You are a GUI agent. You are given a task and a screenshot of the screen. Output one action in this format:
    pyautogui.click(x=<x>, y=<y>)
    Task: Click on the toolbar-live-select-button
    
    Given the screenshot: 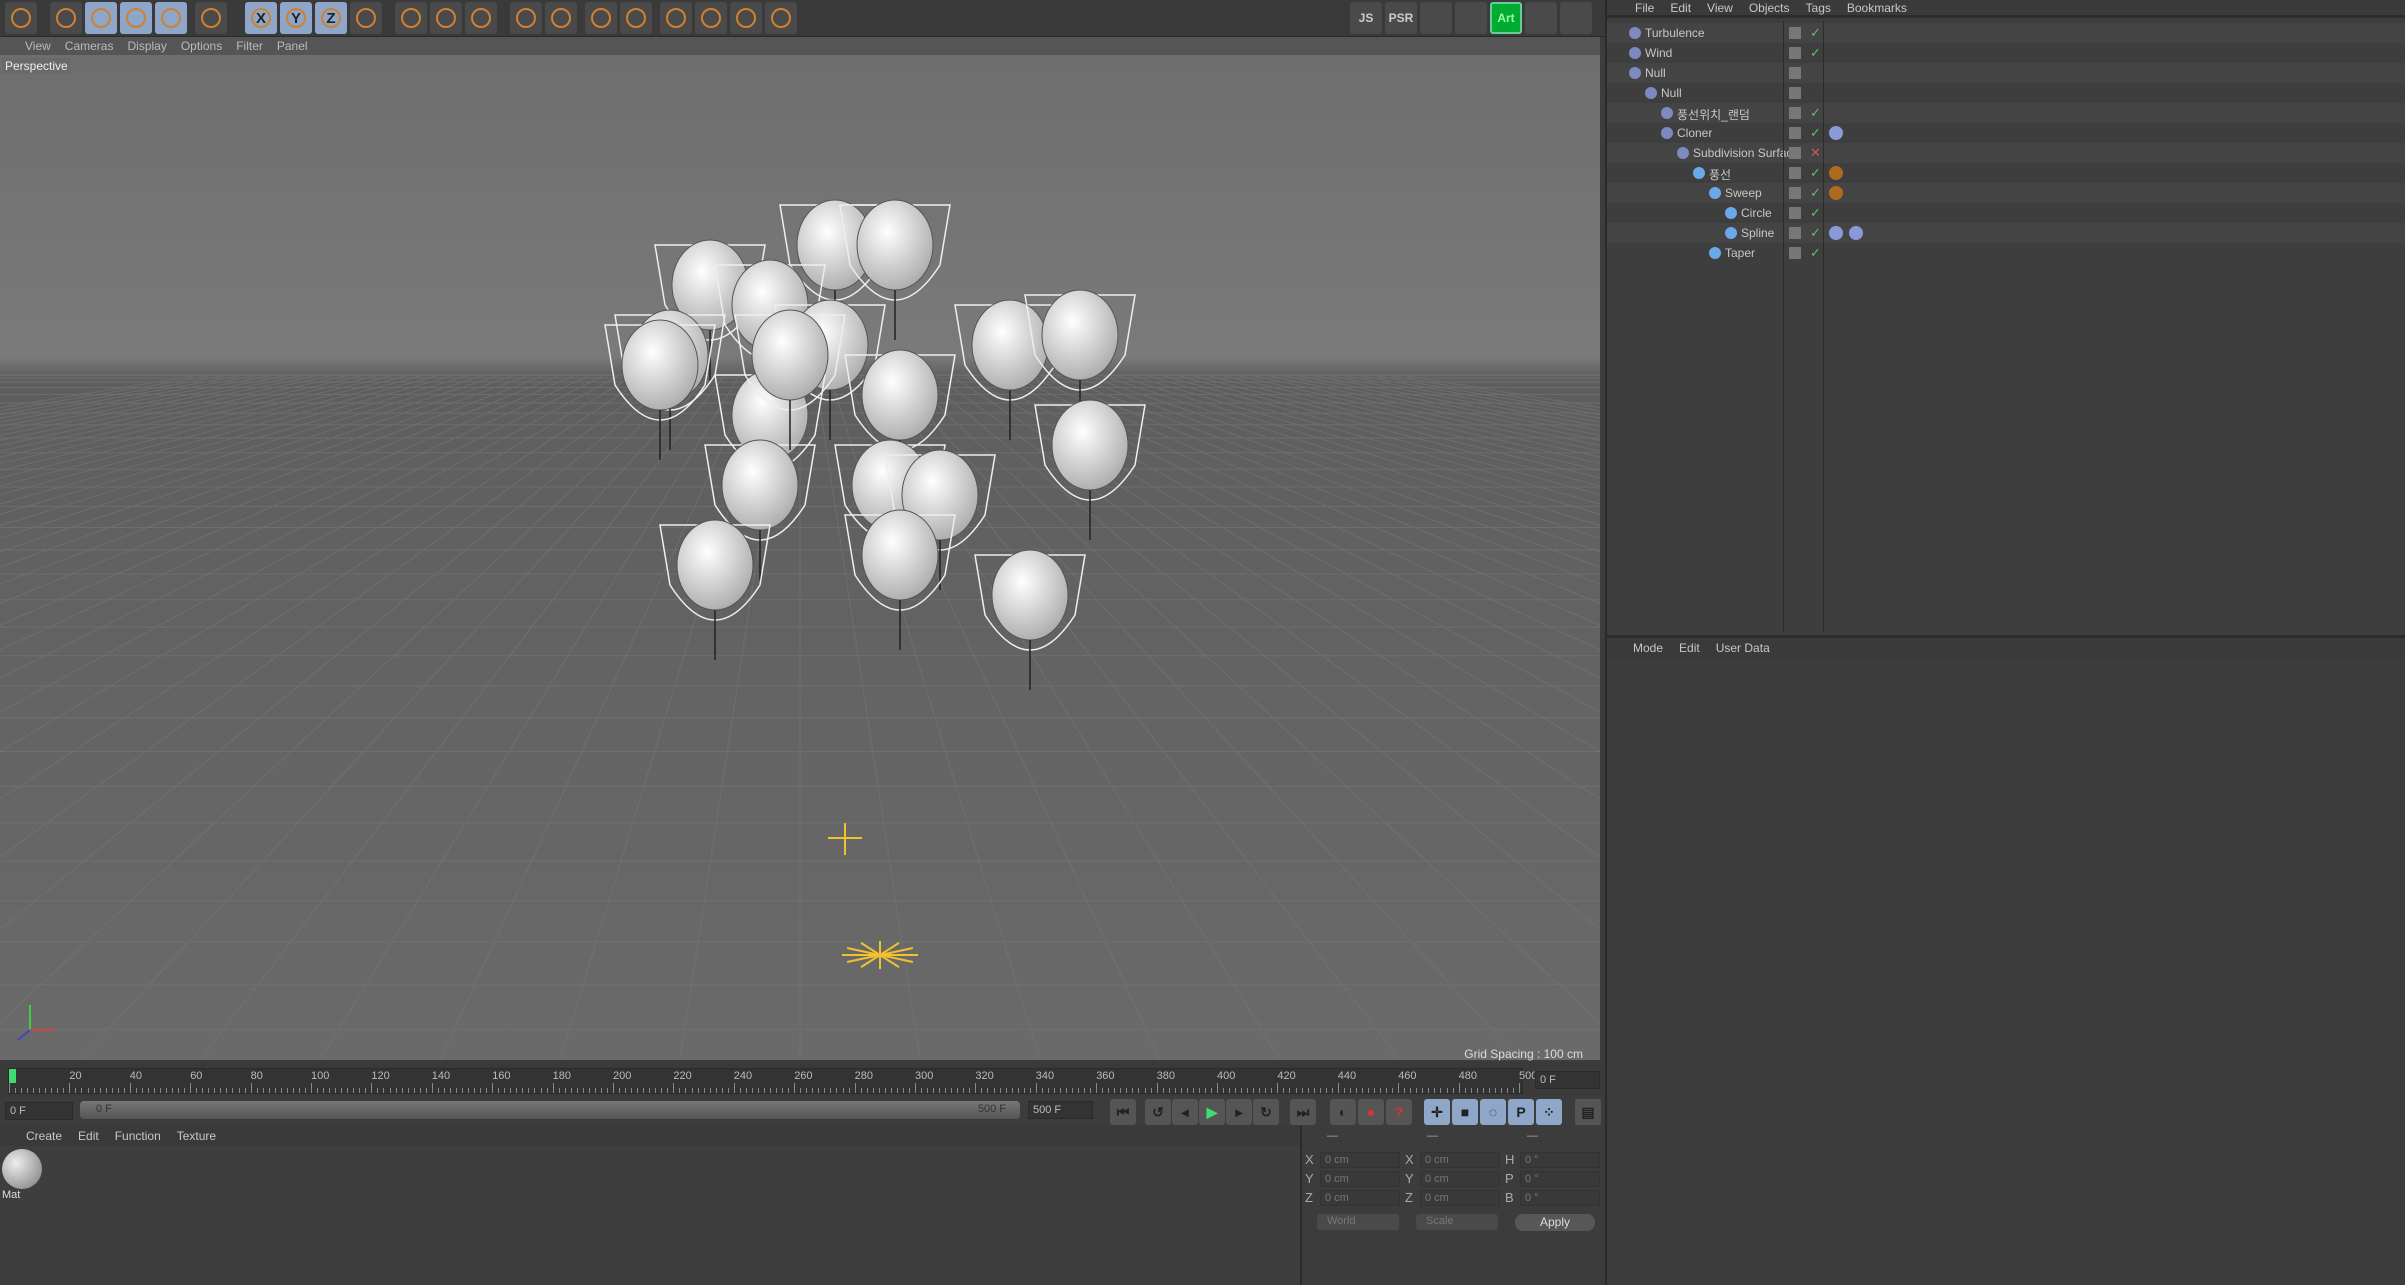 What is the action you would take?
    pyautogui.click(x=211, y=18)
    